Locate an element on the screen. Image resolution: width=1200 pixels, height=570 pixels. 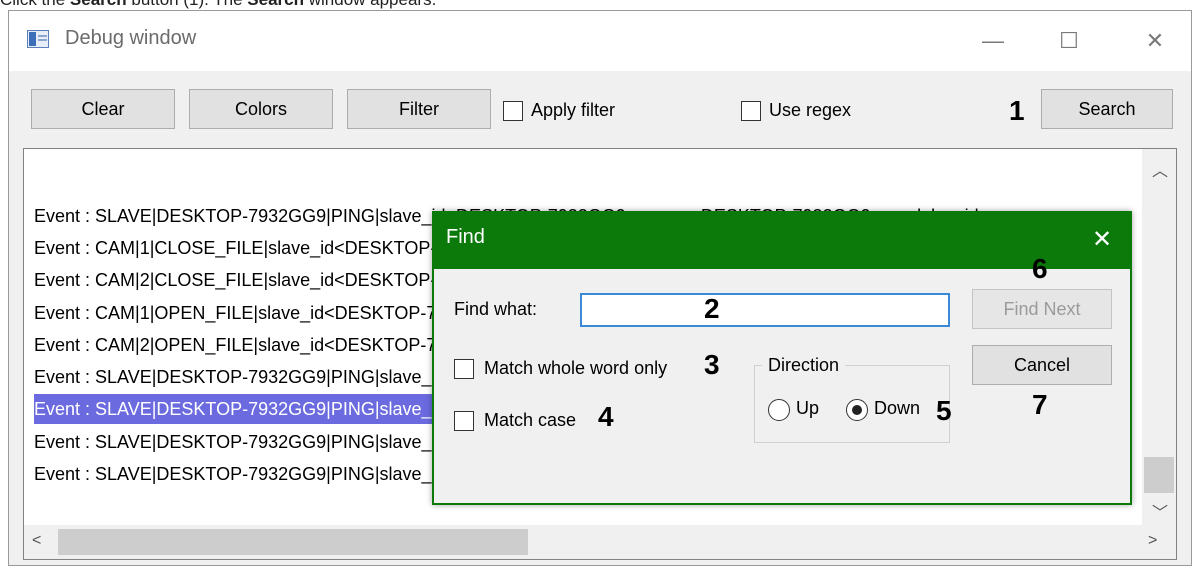
use-regex-label: Use regex is located at coordinates (810, 110).